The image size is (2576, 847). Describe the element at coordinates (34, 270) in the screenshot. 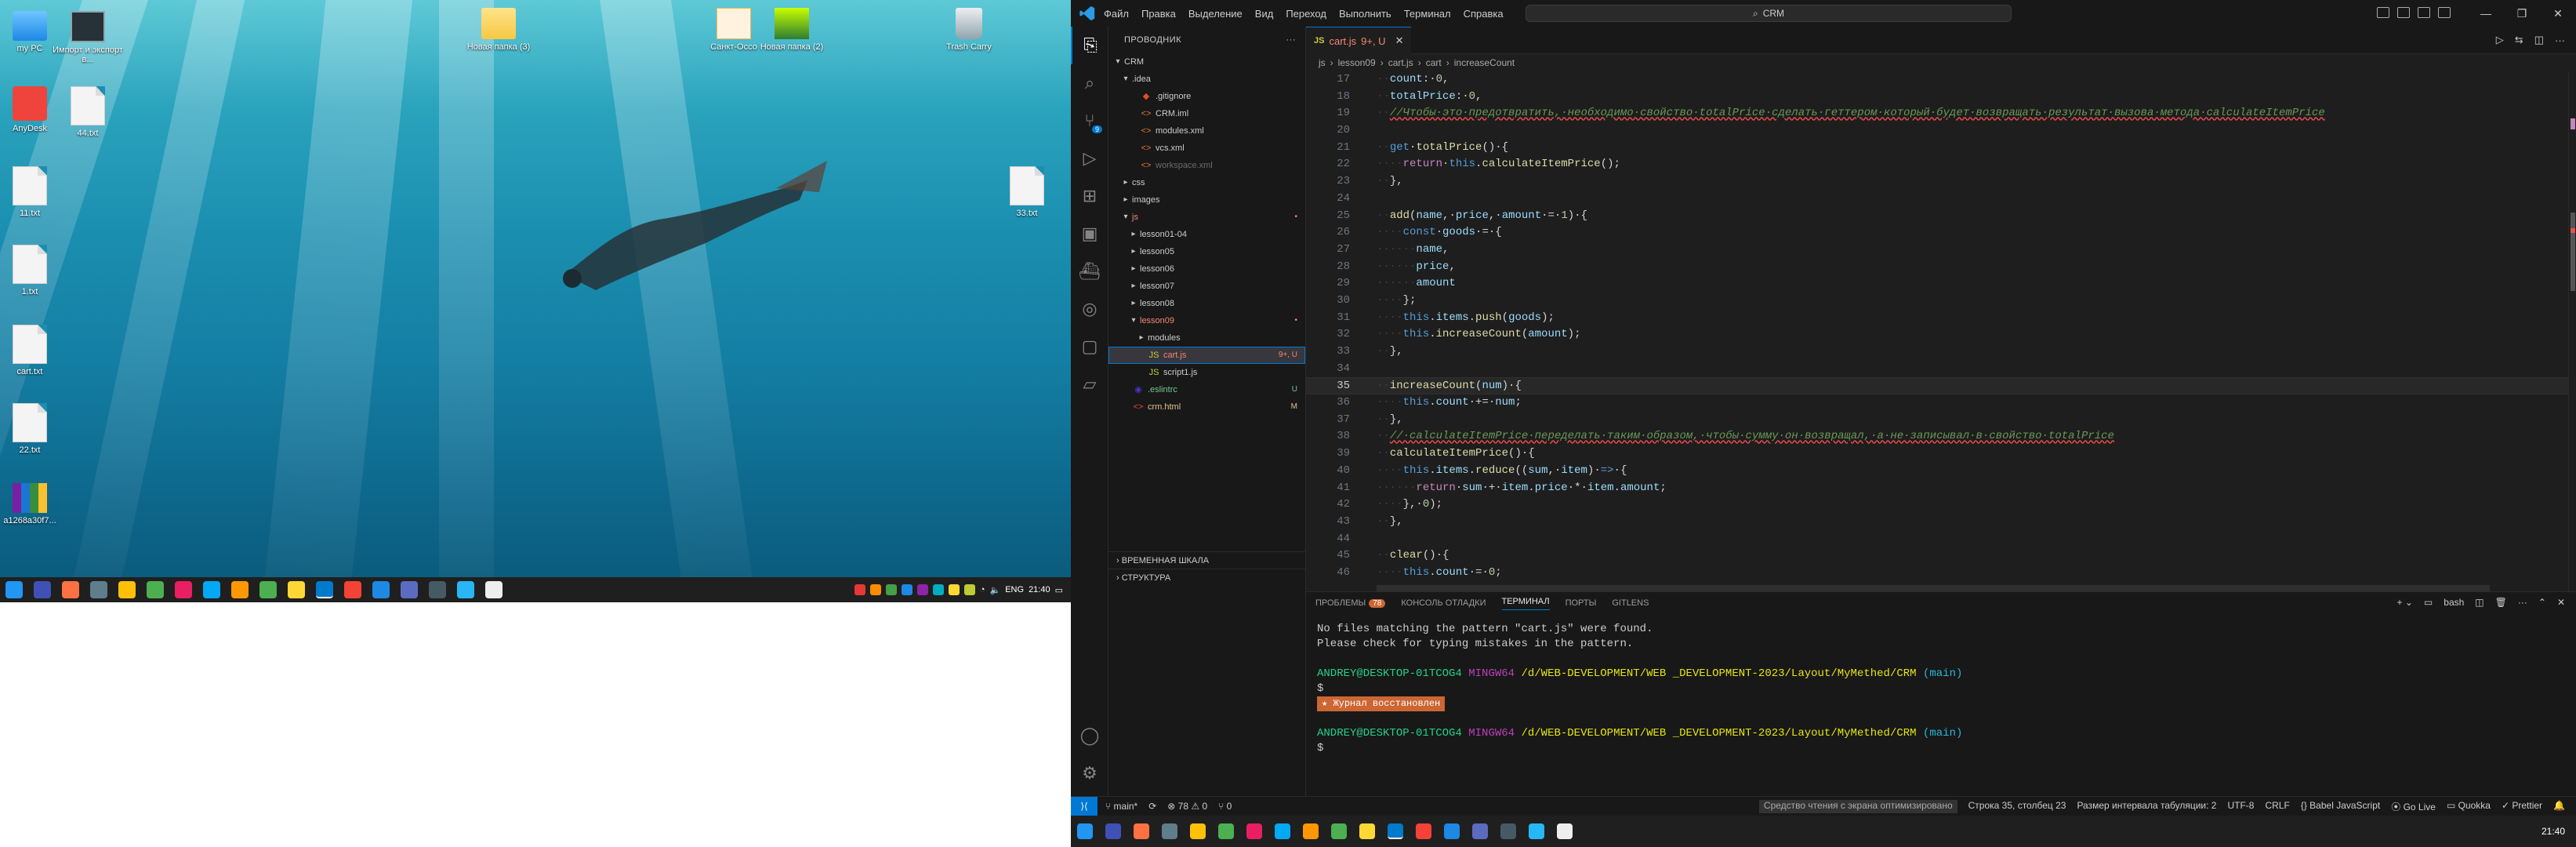

I see `desktop-icon-1-txt: 1.txt` at that location.